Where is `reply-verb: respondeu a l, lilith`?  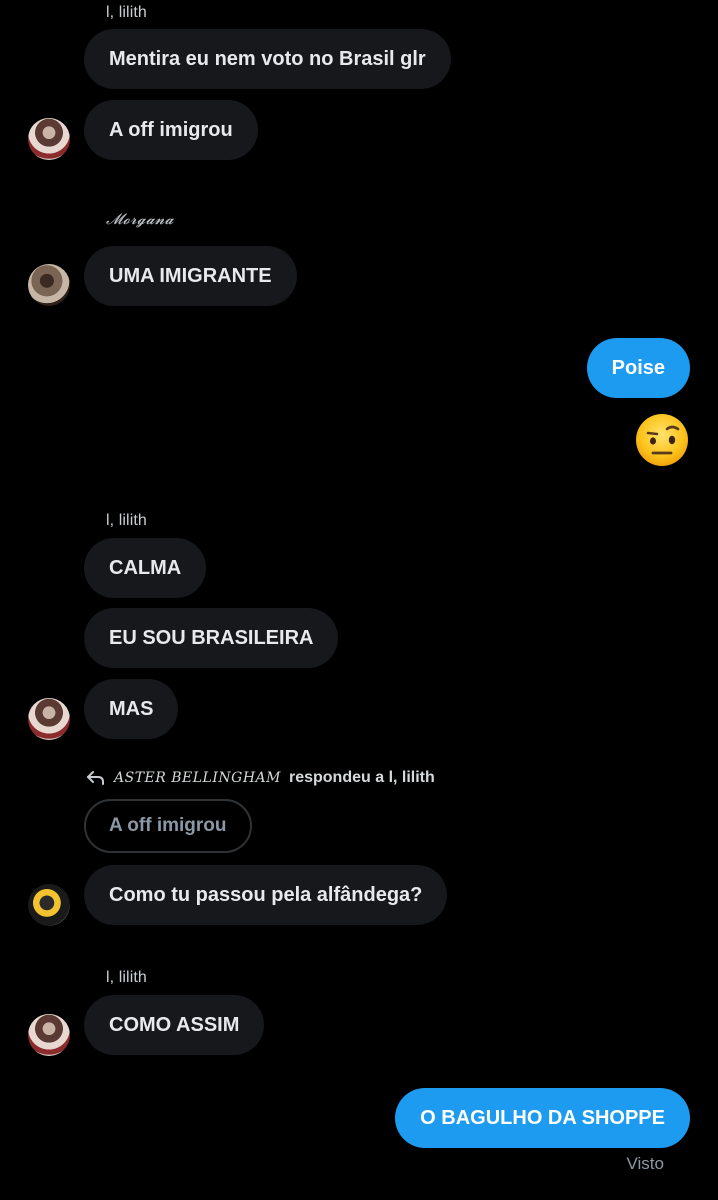
reply-verb: respondeu a l, lilith is located at coordinates (361, 777).